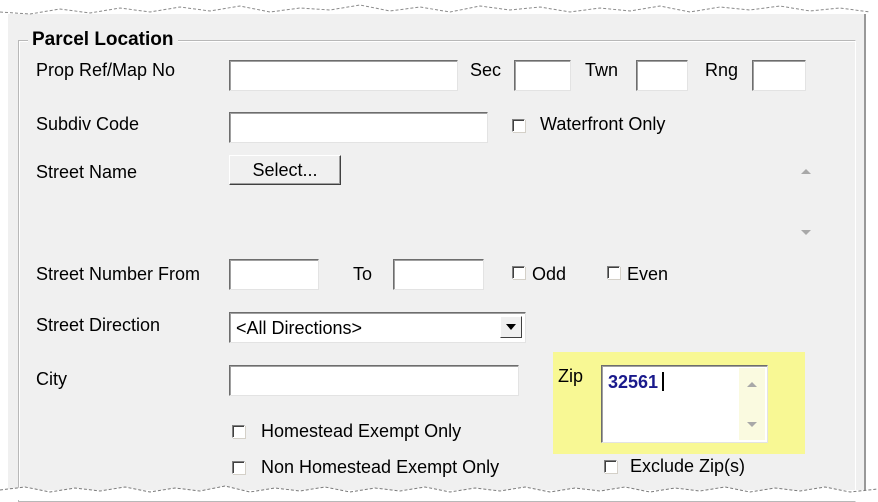 Image resolution: width=878 pixels, height=502 pixels. I want to click on group-title: Parcel Location, so click(103, 40).